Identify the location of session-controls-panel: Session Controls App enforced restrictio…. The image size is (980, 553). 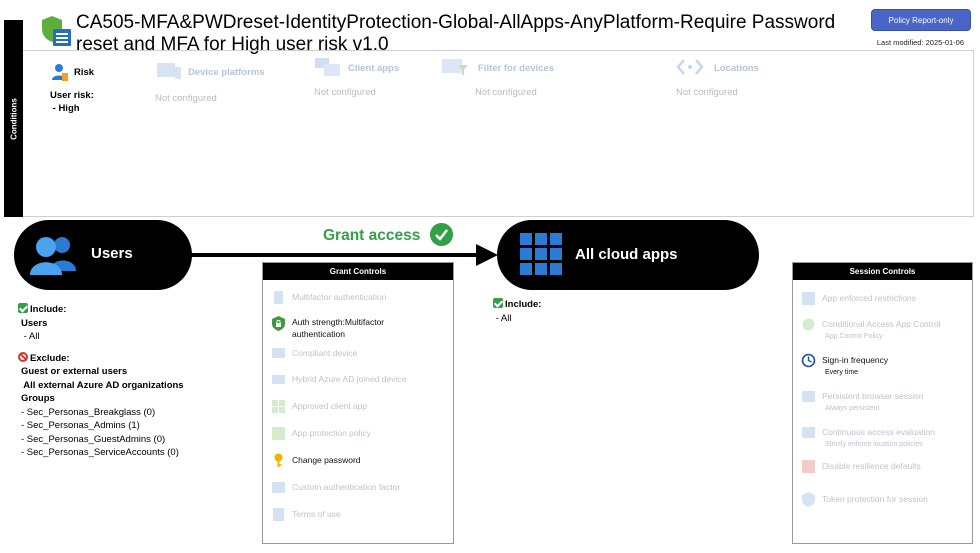
(882, 403).